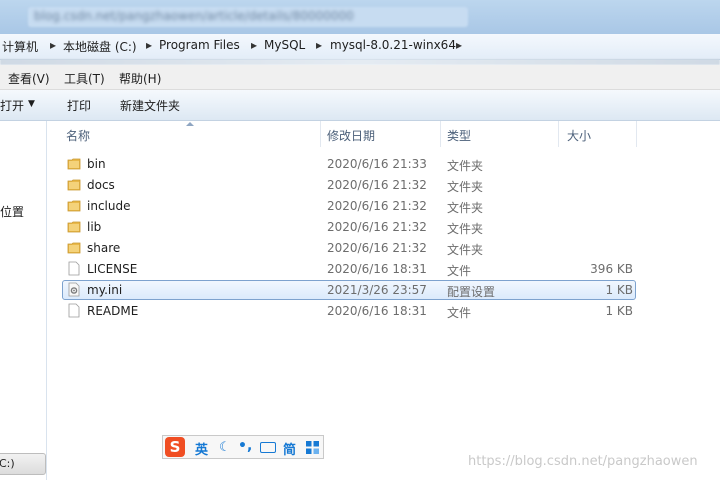 This screenshot has width=720, height=480. Describe the element at coordinates (100, 47) in the screenshot. I see `breadcrumb-local-disk: 本地磁盘 (C:)` at that location.